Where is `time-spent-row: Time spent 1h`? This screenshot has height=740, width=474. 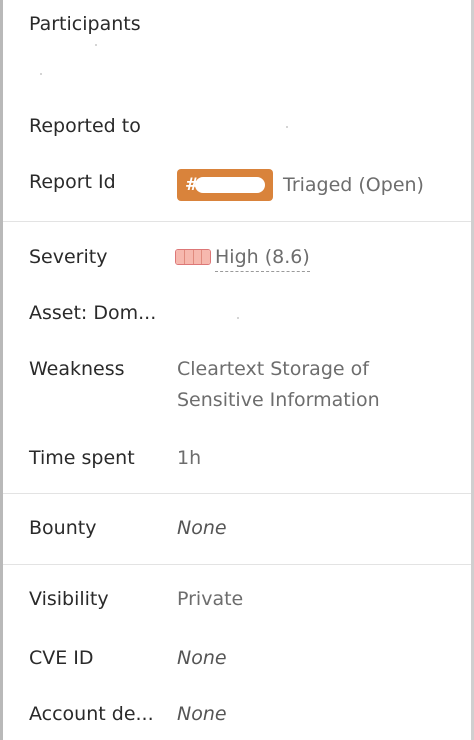 time-spent-row: Time spent 1h is located at coordinates (249, 458).